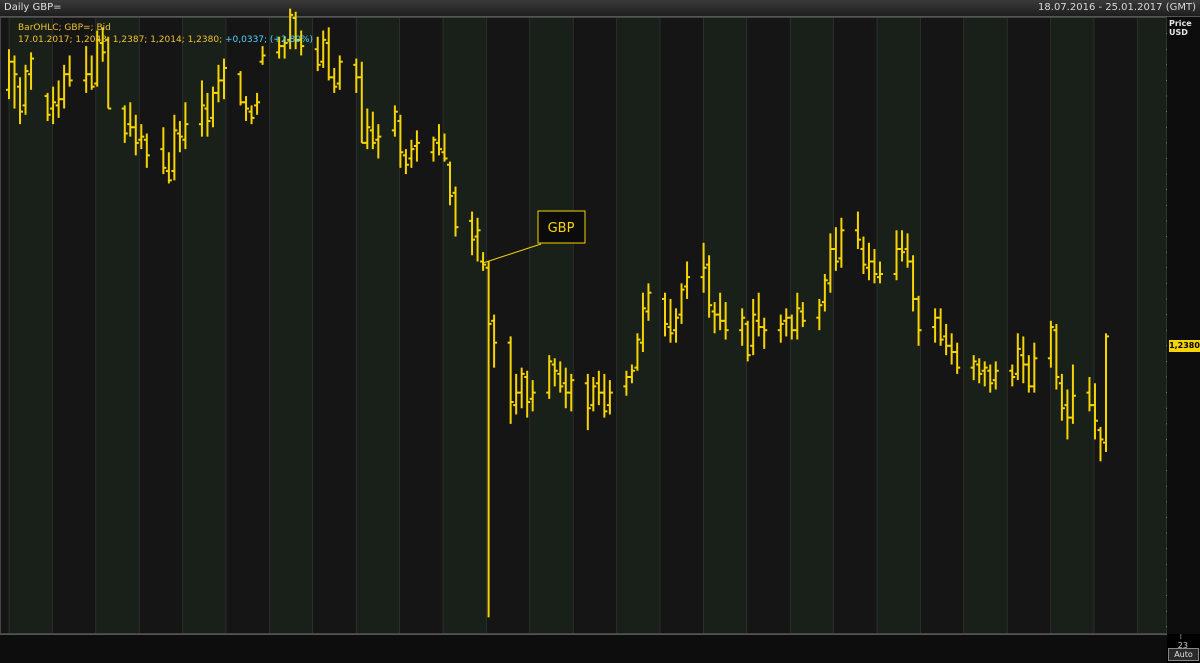 This screenshot has width=1200, height=663. I want to click on y-axis: Price USD, so click(1183, 325).